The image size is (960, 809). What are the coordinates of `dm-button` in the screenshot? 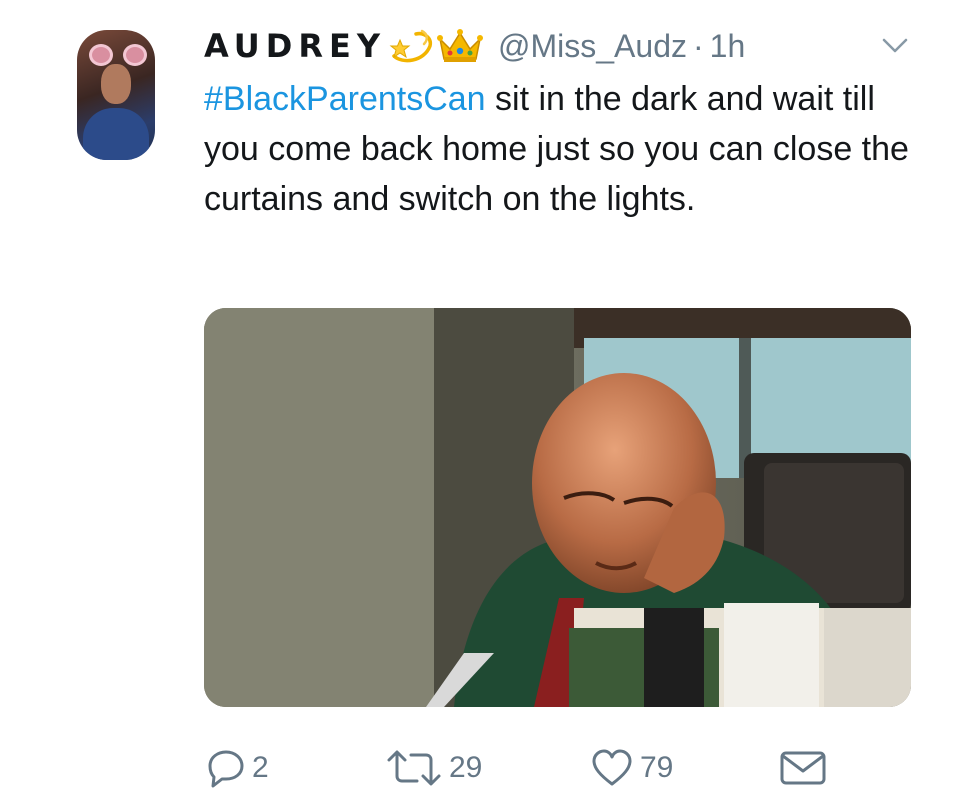 It's located at (803, 768).